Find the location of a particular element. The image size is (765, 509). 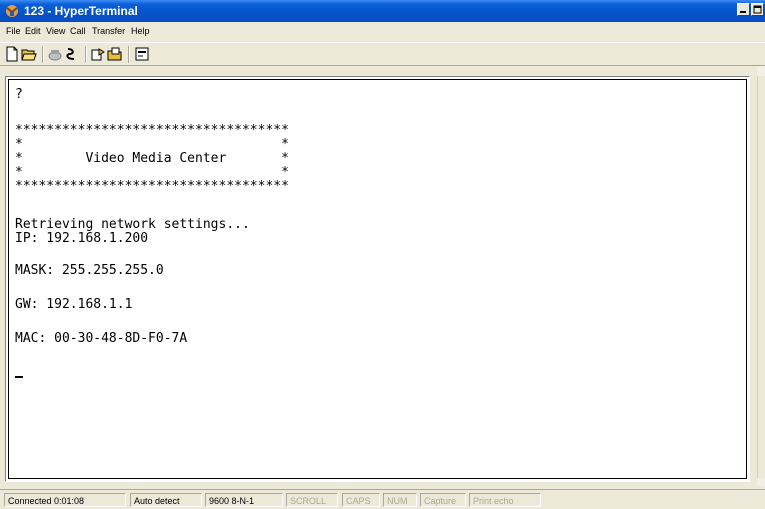

status-connected: Connected 0:01:08 is located at coordinates (65, 500).